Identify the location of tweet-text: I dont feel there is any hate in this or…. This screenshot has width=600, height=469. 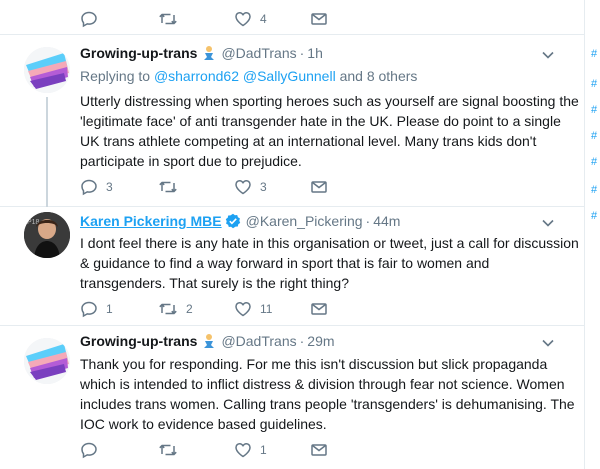
(329, 263).